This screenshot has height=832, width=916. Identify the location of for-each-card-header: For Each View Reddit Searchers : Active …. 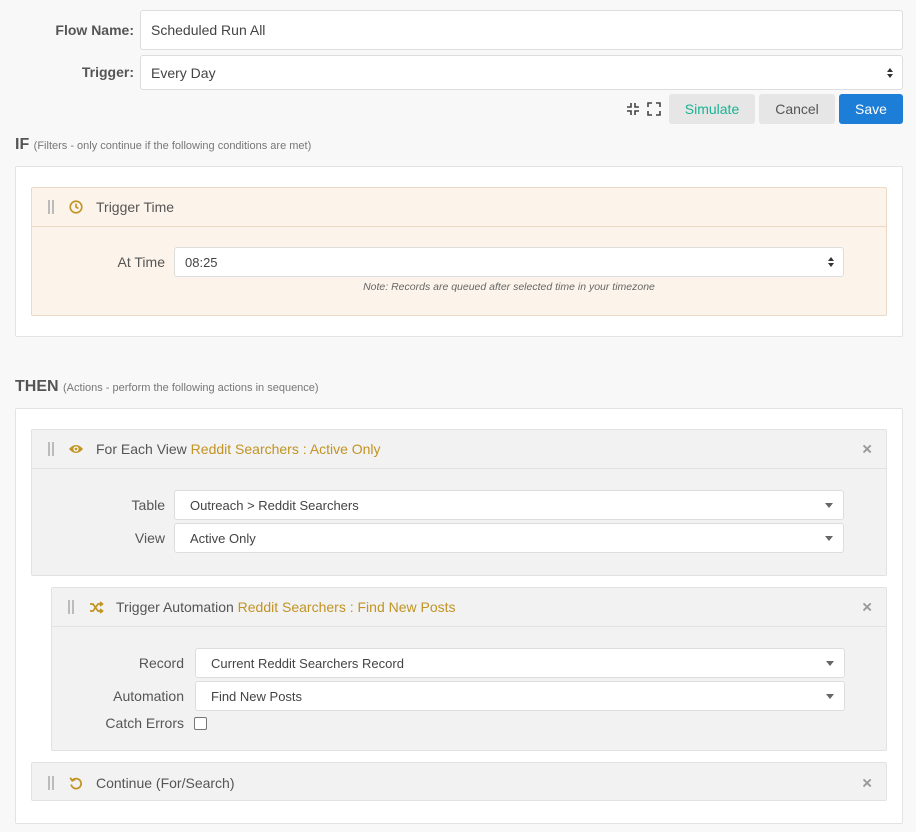
(459, 449).